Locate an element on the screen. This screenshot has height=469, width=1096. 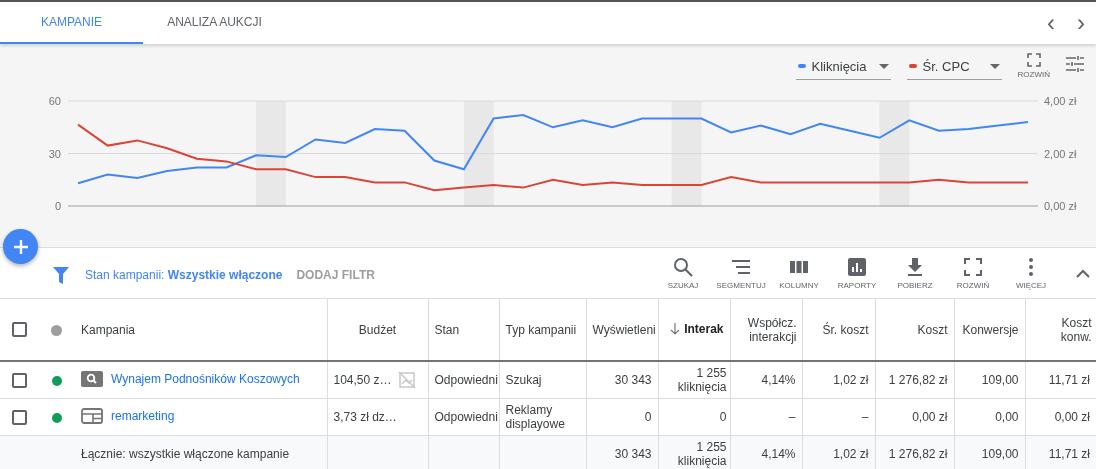
search-campaign-icon is located at coordinates (92, 378).